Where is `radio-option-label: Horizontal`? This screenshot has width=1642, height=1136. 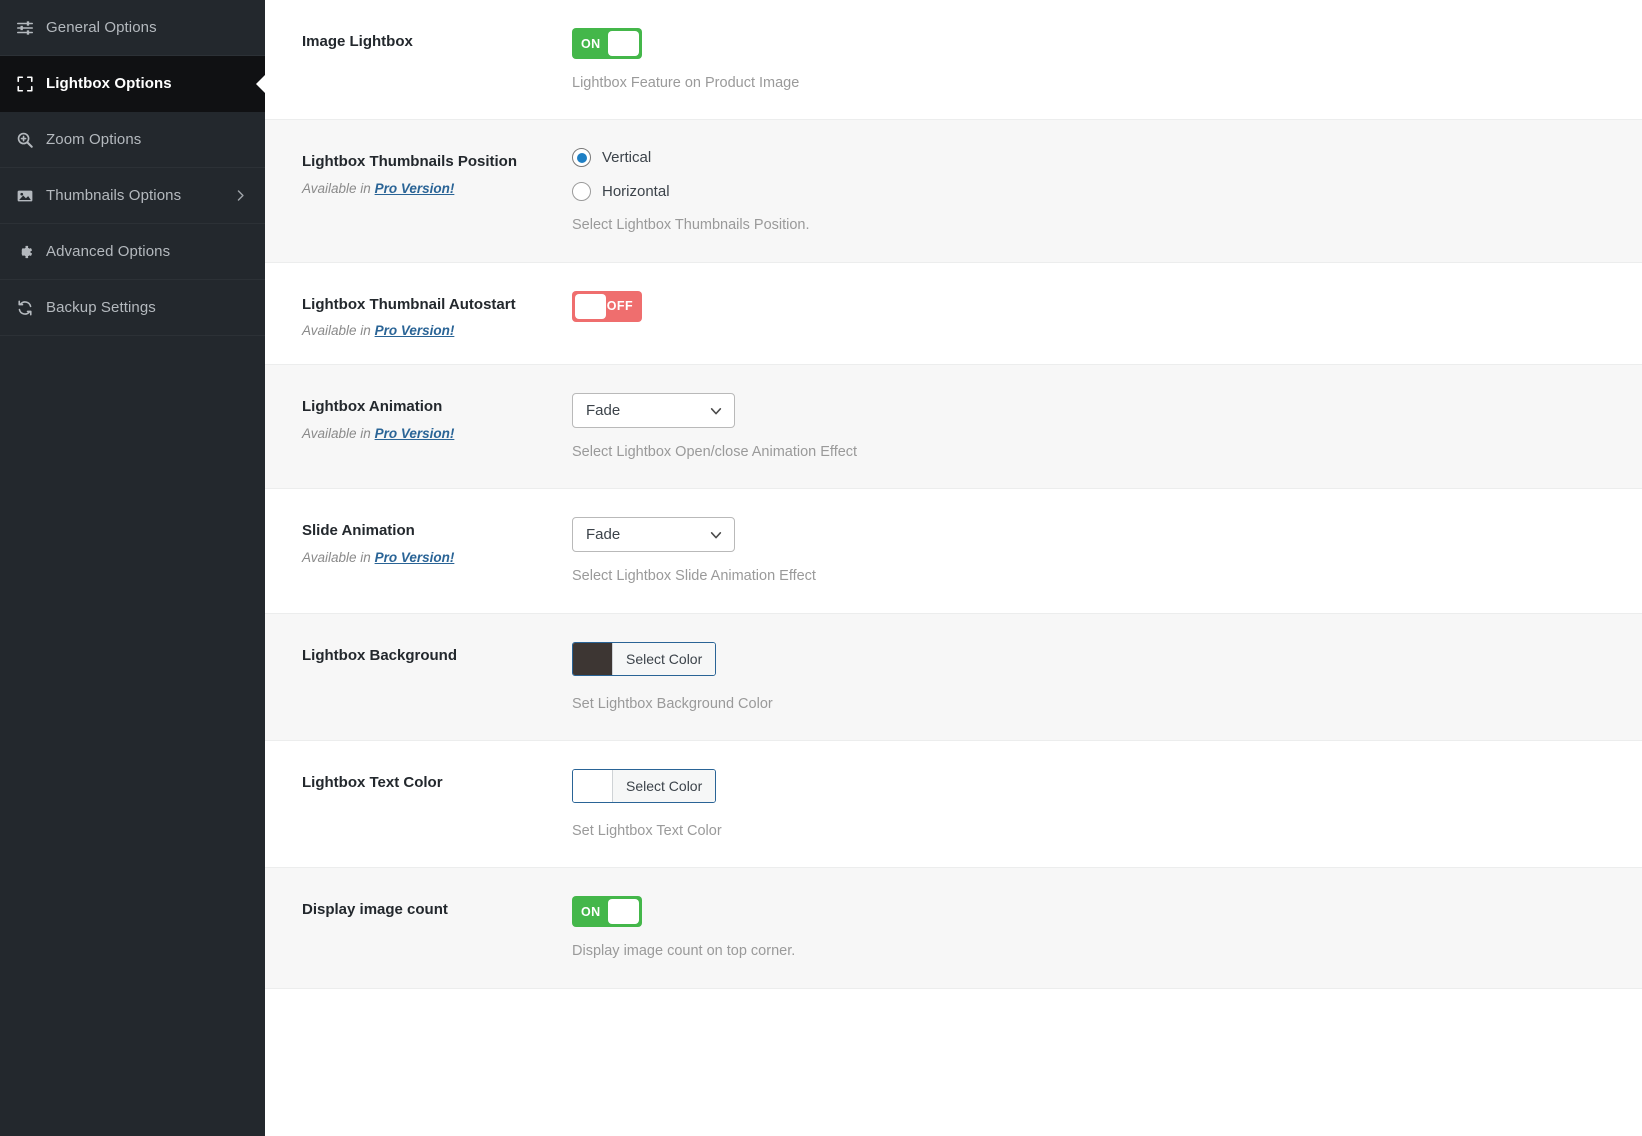 radio-option-label: Horizontal is located at coordinates (636, 192).